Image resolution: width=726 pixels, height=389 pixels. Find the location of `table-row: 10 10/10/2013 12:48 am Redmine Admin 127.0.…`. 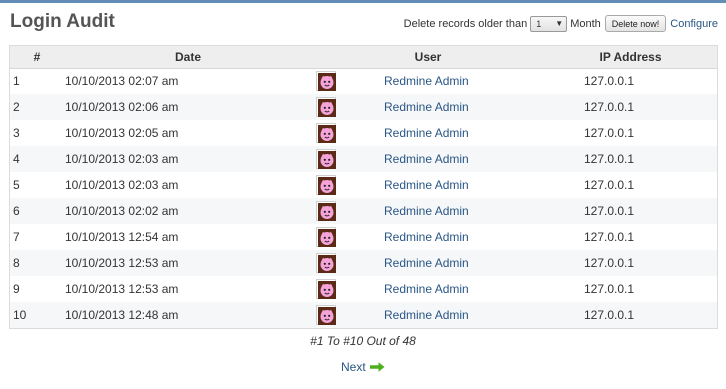

table-row: 10 10/10/2013 12:48 am Redmine Admin 127.0.… is located at coordinates (363, 315).